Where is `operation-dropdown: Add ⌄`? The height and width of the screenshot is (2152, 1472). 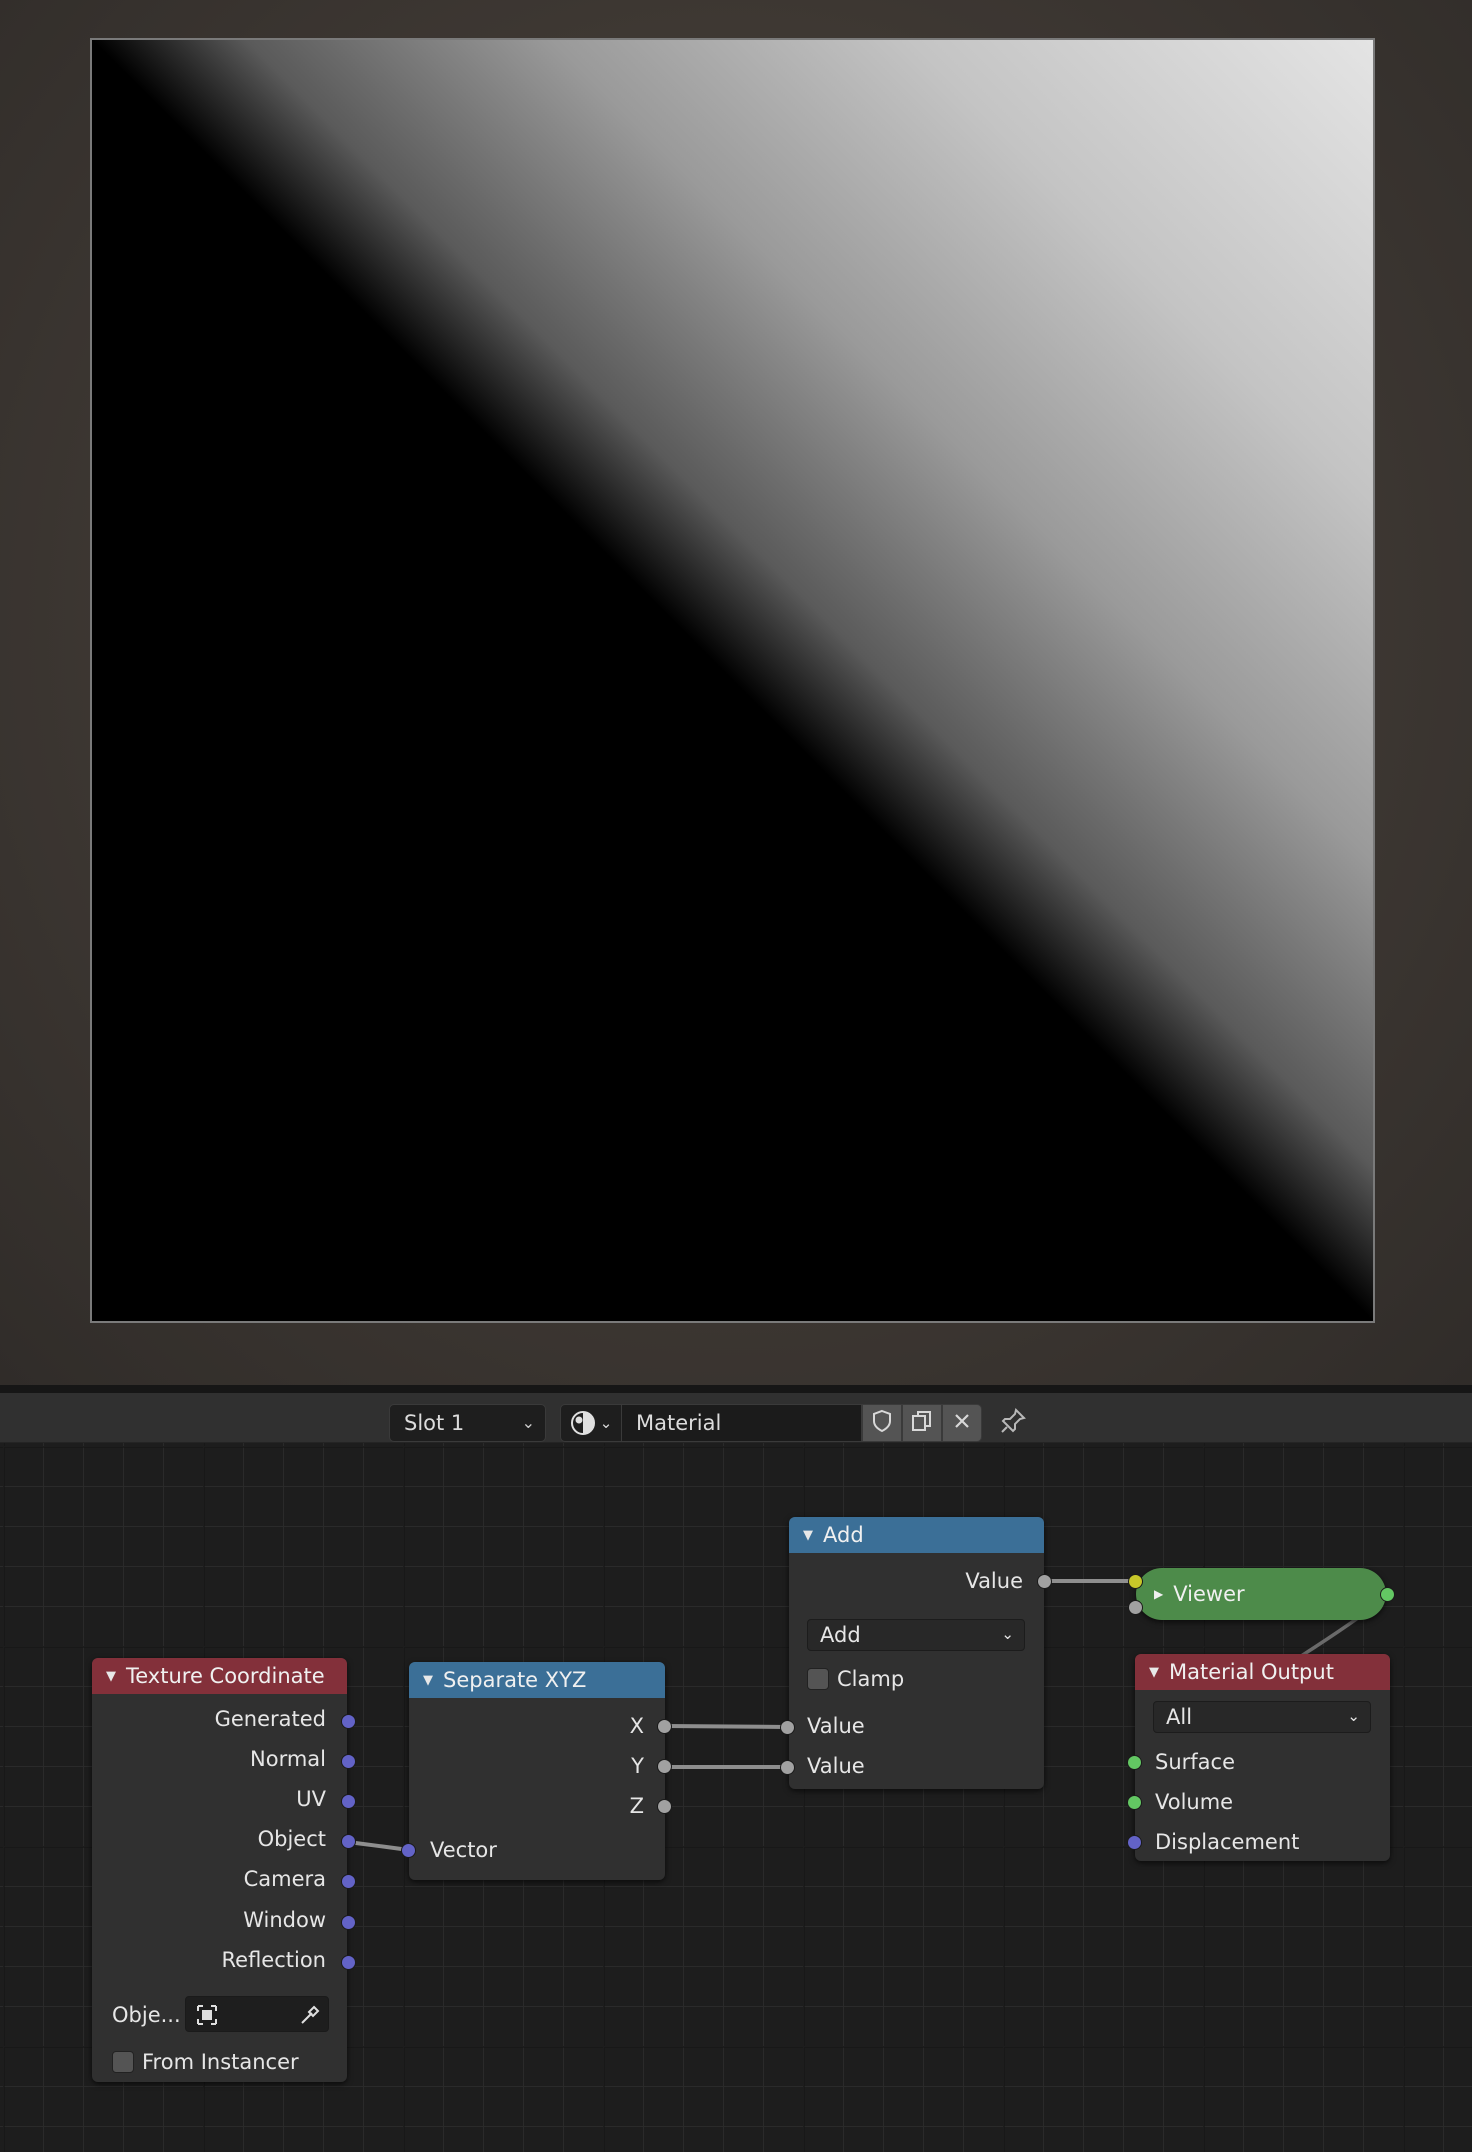
operation-dropdown: Add ⌄ is located at coordinates (916, 1635).